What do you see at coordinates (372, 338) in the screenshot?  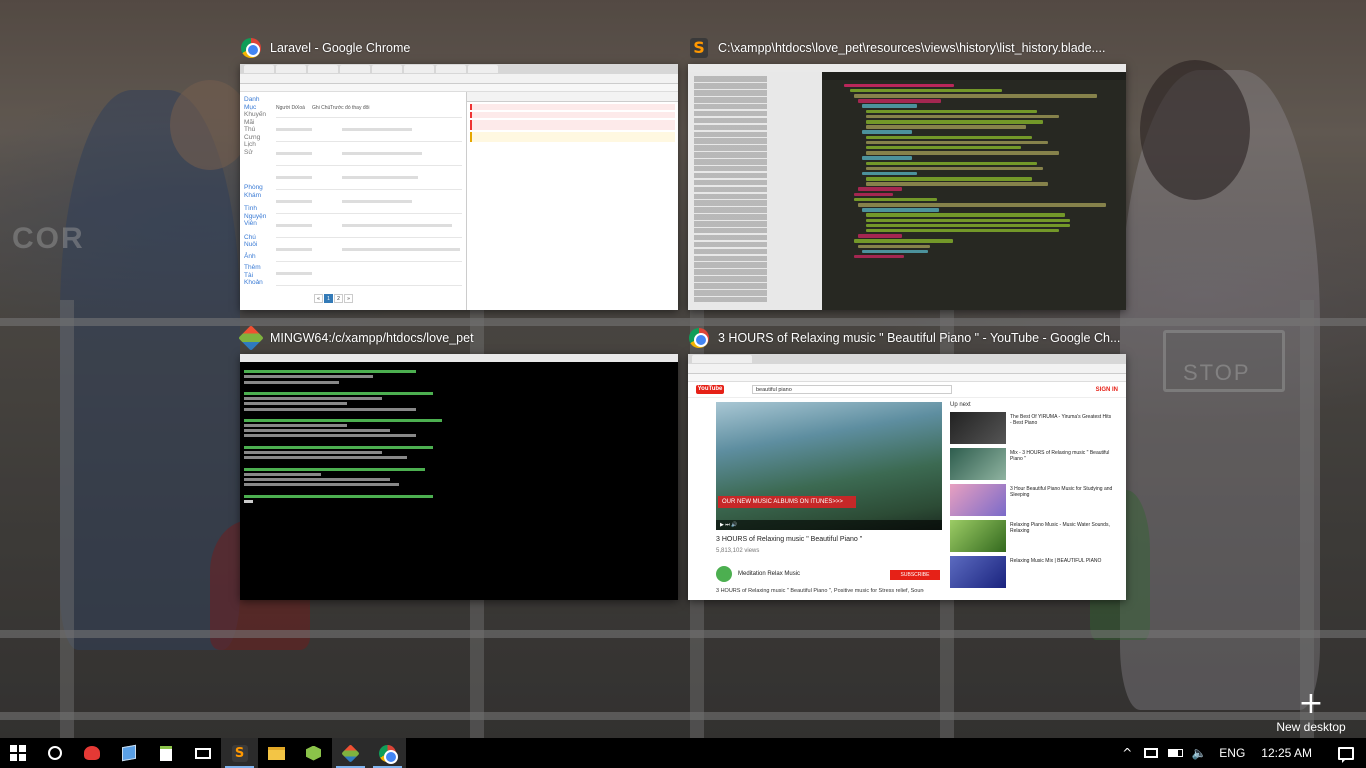 I see `window-title: MINGW64:/c/xampp/htdocs/love_pet` at bounding box center [372, 338].